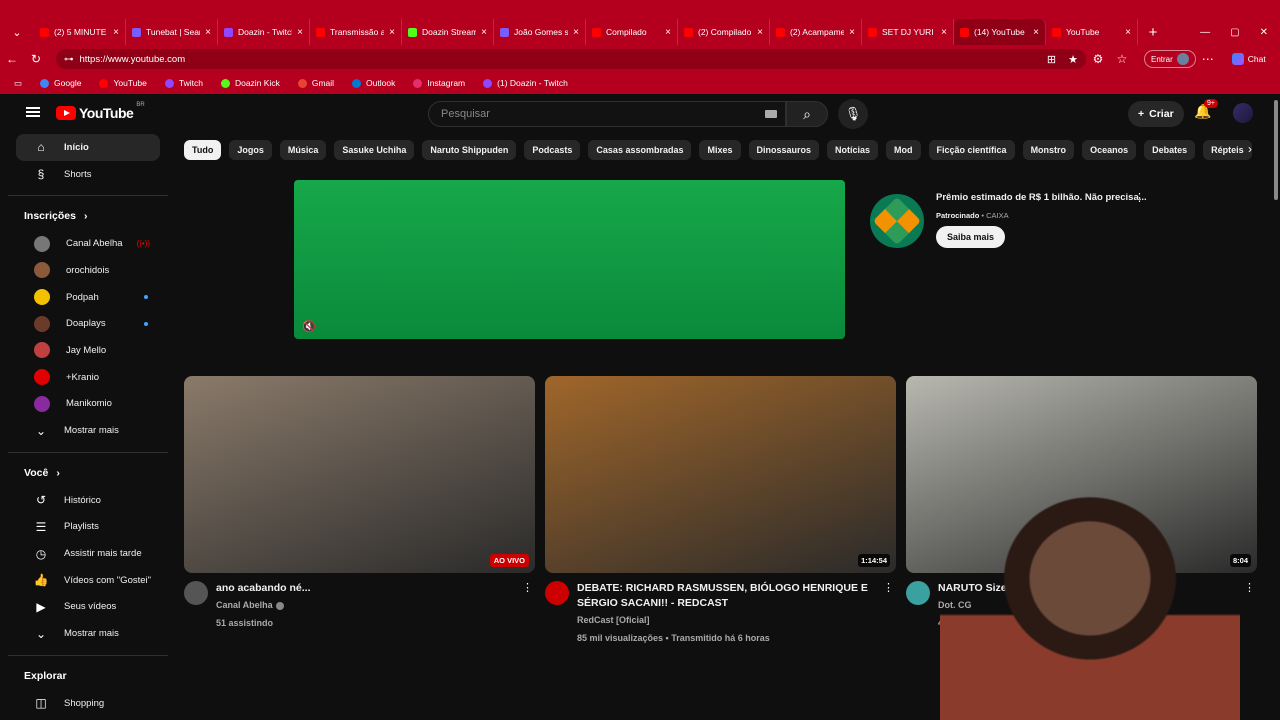 This screenshot has width=1280, height=720. I want to click on account-avatar, so click(1243, 113).